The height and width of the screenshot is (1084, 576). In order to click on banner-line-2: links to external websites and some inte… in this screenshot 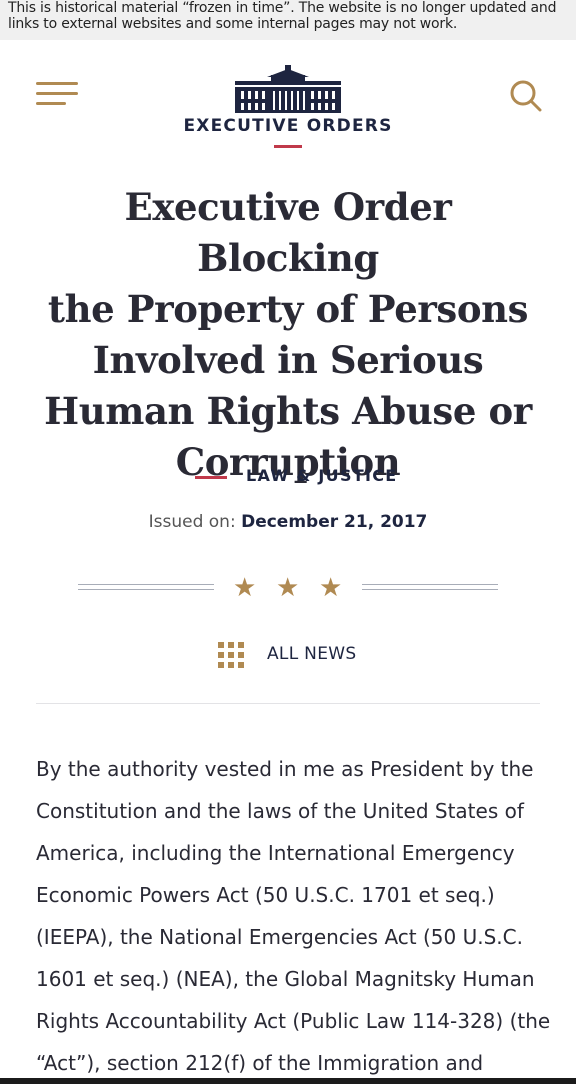, I will do `click(233, 24)`.